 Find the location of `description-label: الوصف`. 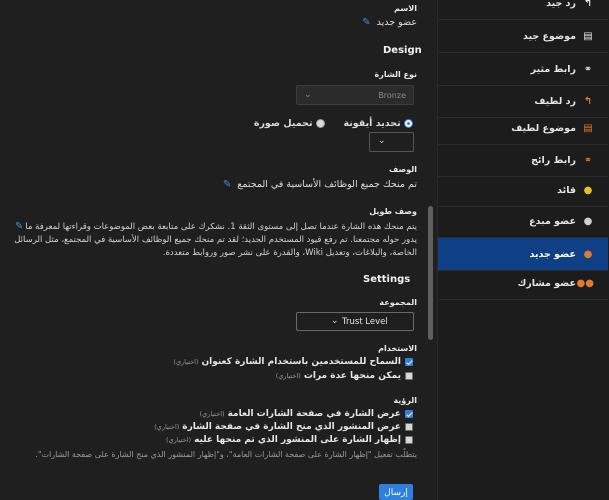

description-label: الوصف is located at coordinates (402, 169).